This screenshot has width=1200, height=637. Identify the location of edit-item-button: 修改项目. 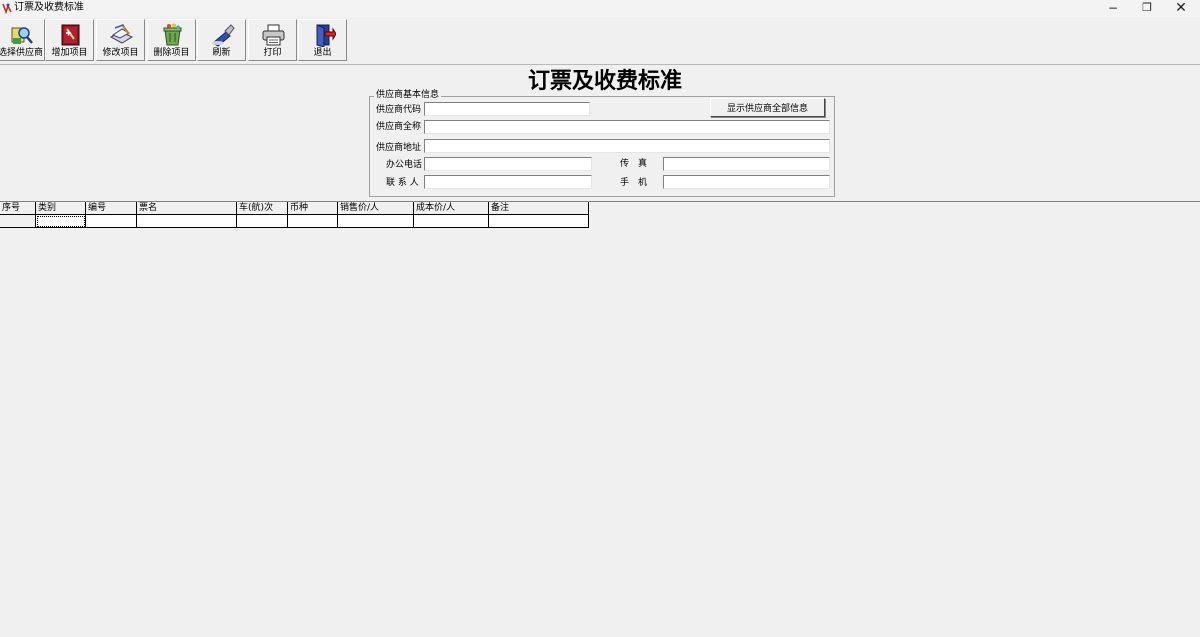
(120, 40).